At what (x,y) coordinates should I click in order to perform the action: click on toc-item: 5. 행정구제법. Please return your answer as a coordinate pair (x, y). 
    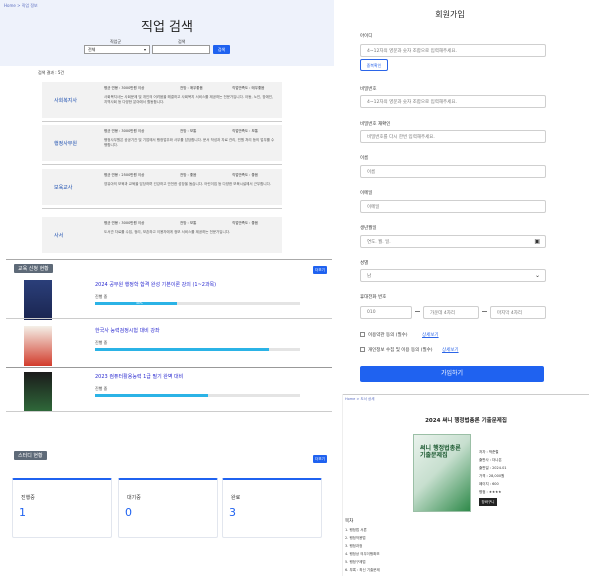
    Looking at the image, I should click on (355, 562).